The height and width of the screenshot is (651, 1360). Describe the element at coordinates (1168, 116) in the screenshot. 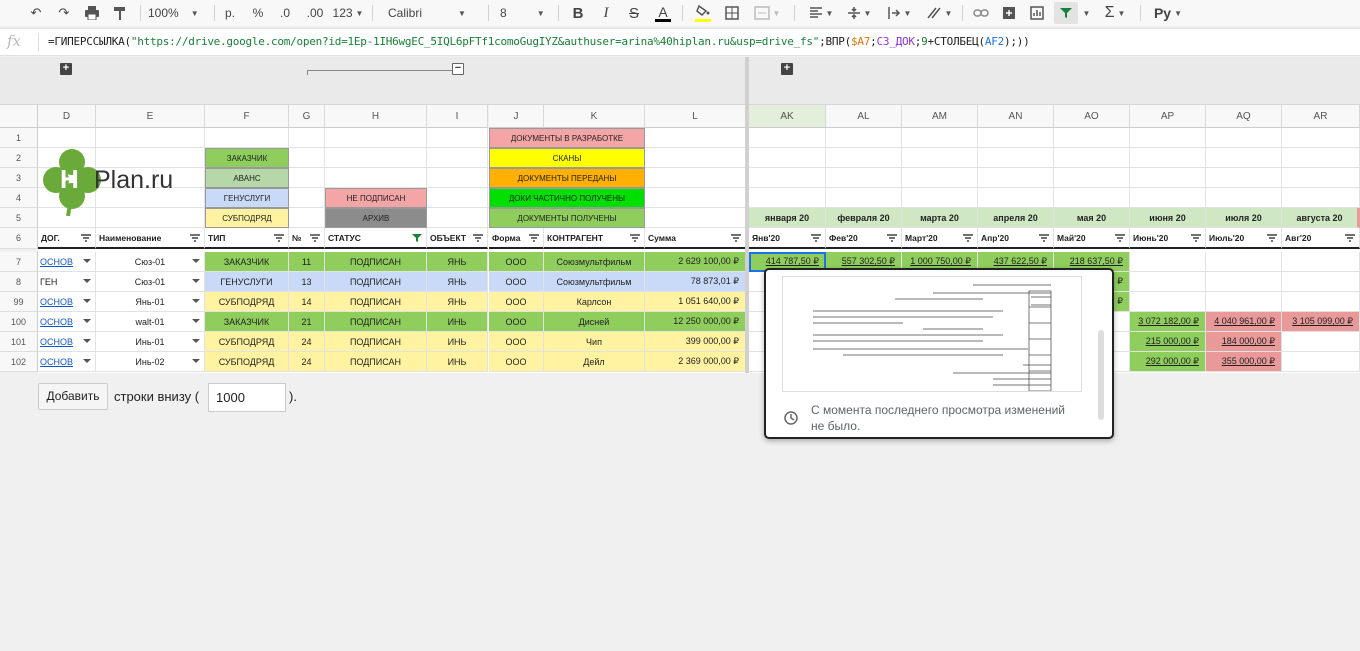

I see `column-header: AP` at that location.